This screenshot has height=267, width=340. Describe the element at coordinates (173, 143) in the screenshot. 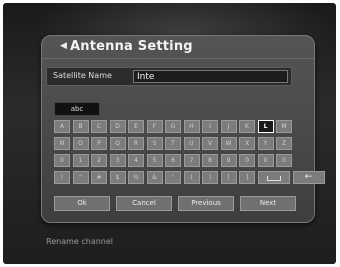

I see `key-1-6: T` at that location.